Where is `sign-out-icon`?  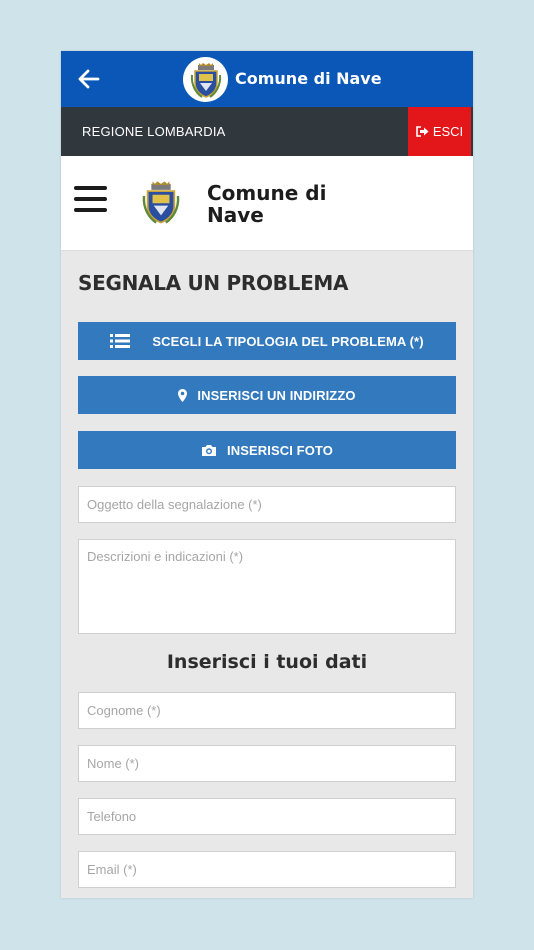
sign-out-icon is located at coordinates (422, 131).